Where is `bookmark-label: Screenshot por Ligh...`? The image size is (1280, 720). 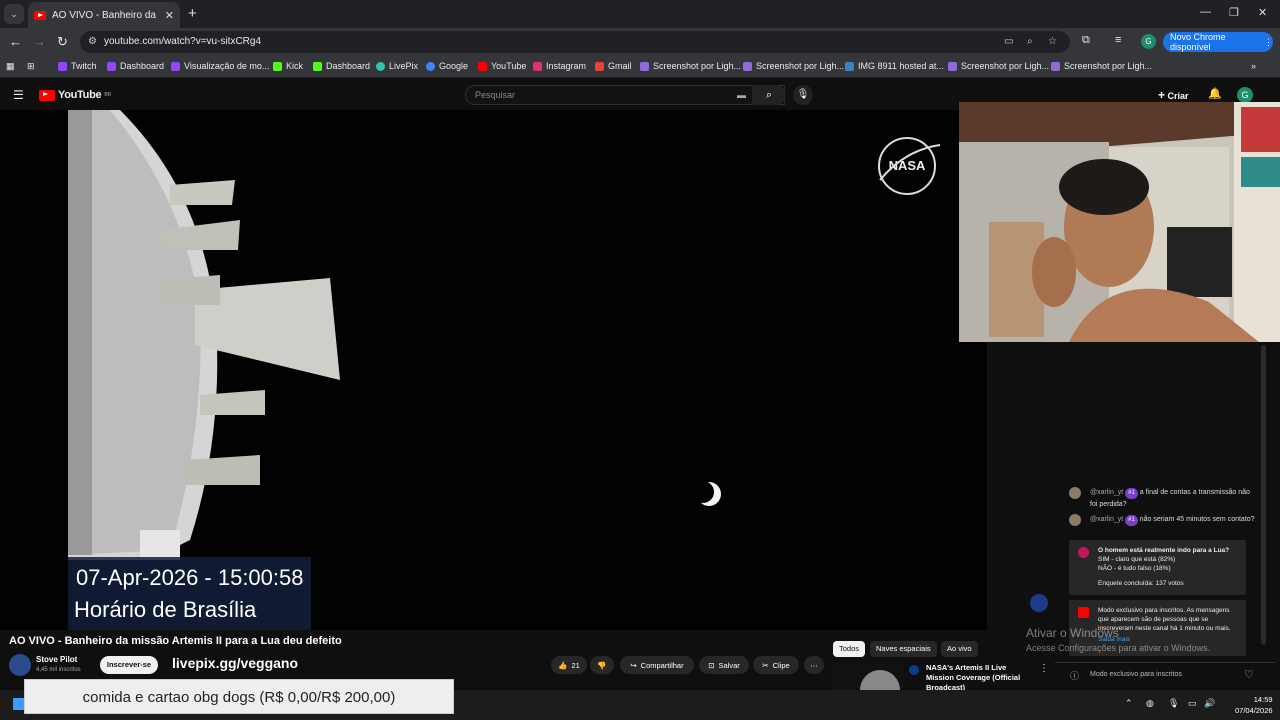
bookmark-label: Screenshot por Ligh... is located at coordinates (800, 66).